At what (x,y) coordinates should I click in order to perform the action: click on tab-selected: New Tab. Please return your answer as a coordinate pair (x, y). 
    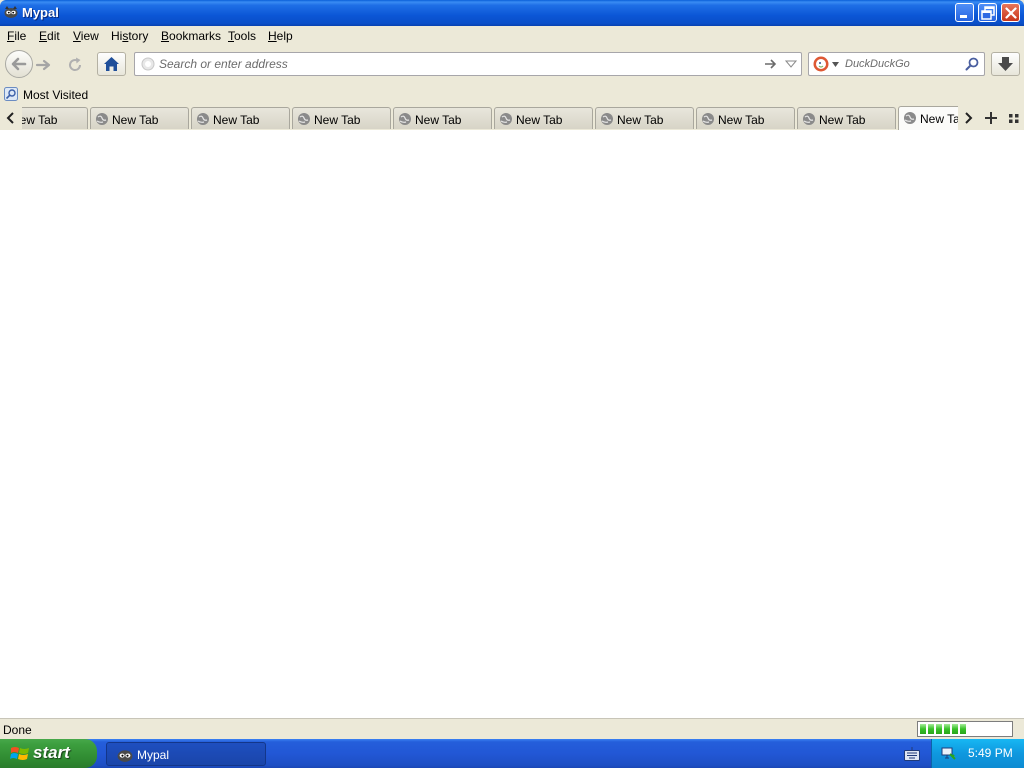
    Looking at the image, I should click on (928, 118).